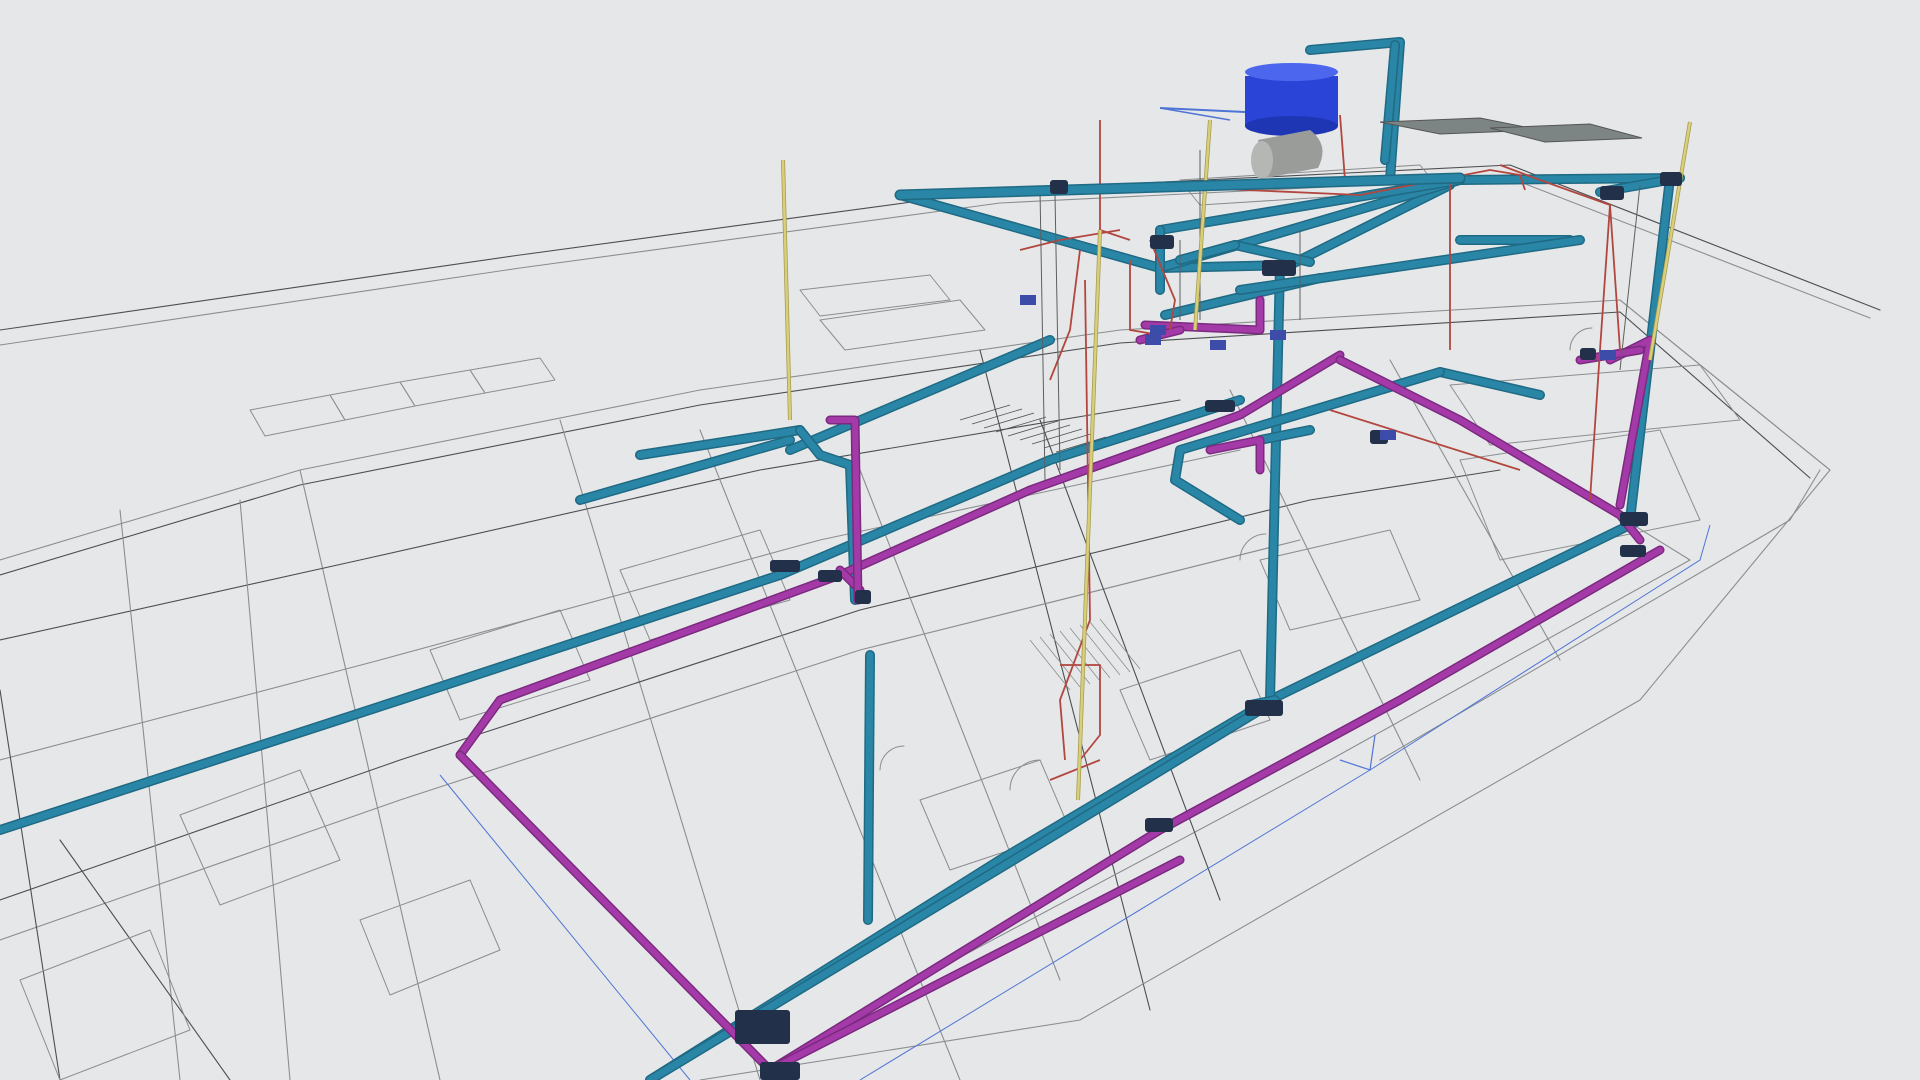 This screenshot has width=1920, height=1080. Describe the element at coordinates (1566, 133) in the screenshot. I see `solar-panel` at that location.